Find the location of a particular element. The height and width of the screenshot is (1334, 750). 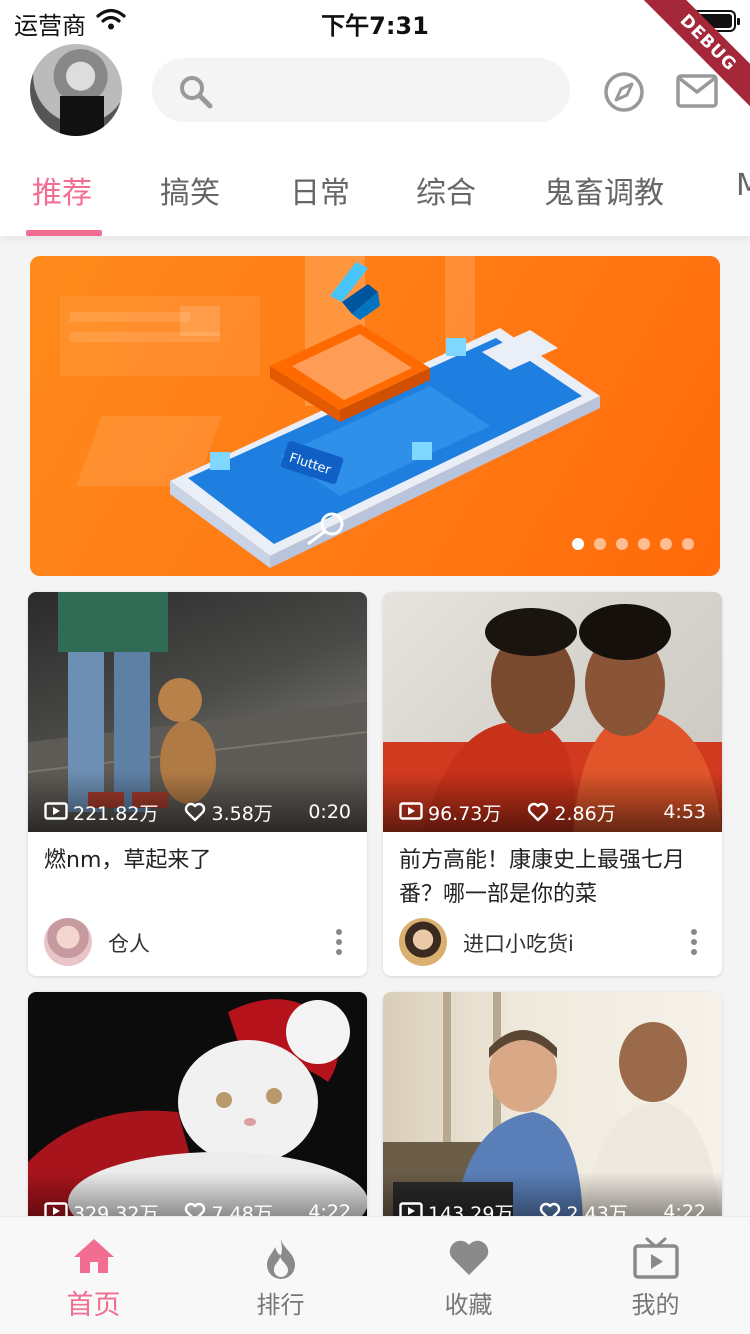

nav-mine-label: 我的 is located at coordinates (655, 1305).